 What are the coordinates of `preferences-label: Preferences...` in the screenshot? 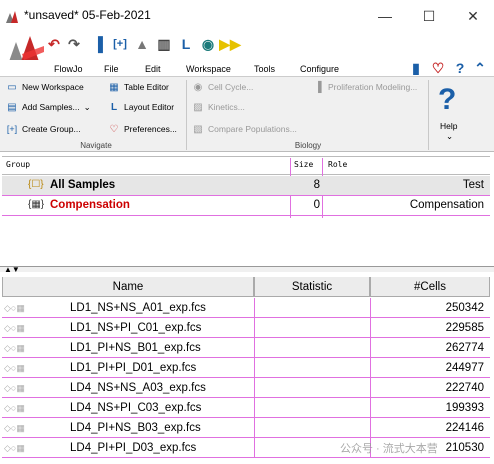 It's located at (150, 129).